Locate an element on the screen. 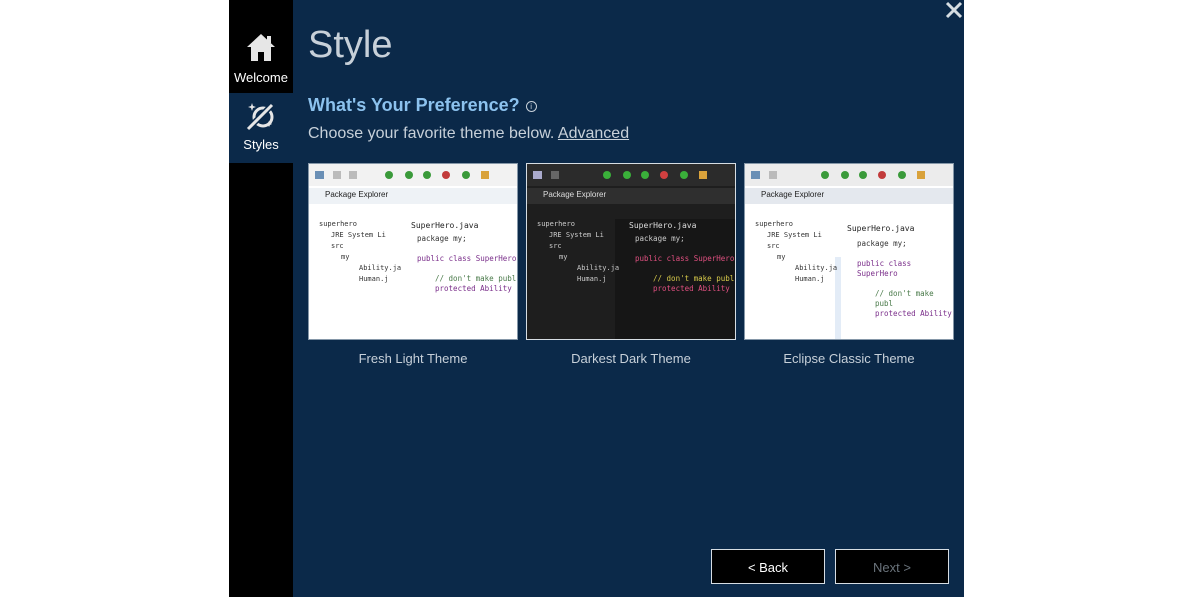  home-icon is located at coordinates (261, 47).